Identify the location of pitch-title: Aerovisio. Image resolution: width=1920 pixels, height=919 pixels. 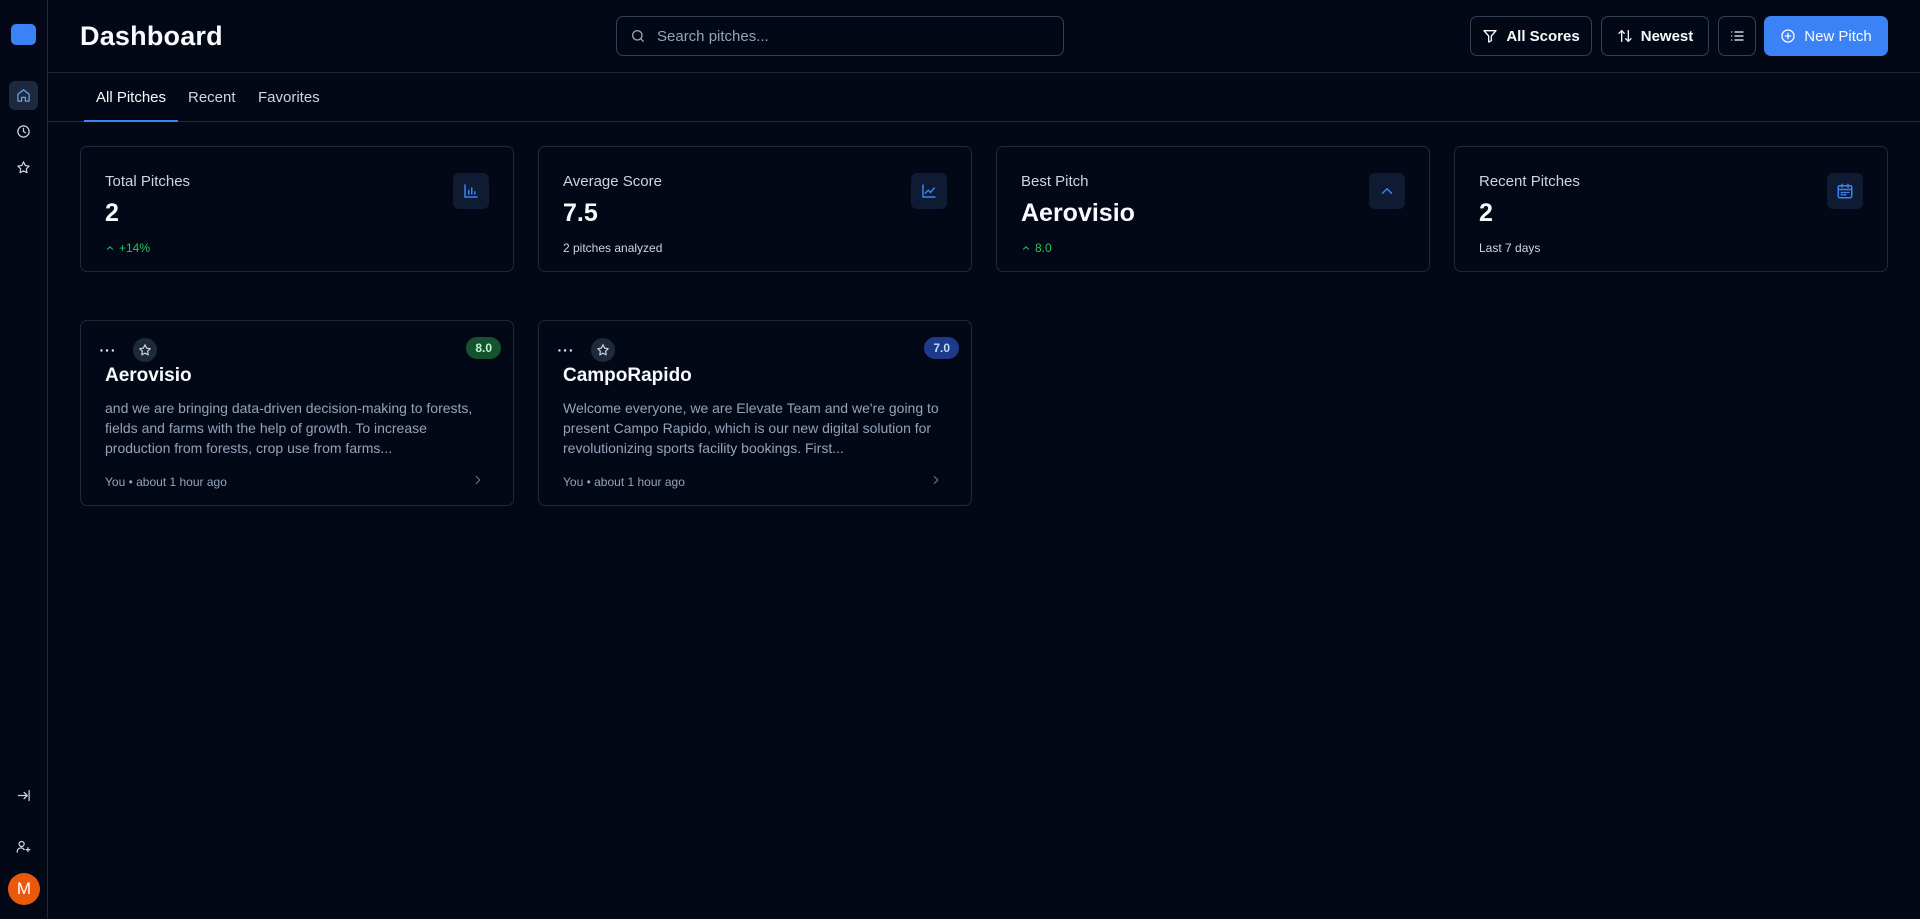
(148, 375).